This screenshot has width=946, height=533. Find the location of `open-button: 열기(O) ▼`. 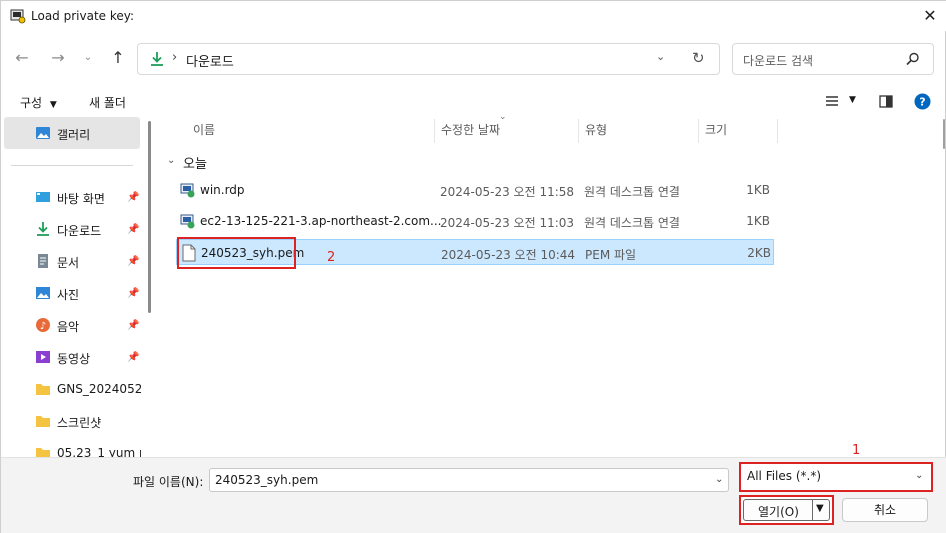

open-button: 열기(O) ▼ is located at coordinates (786, 510).